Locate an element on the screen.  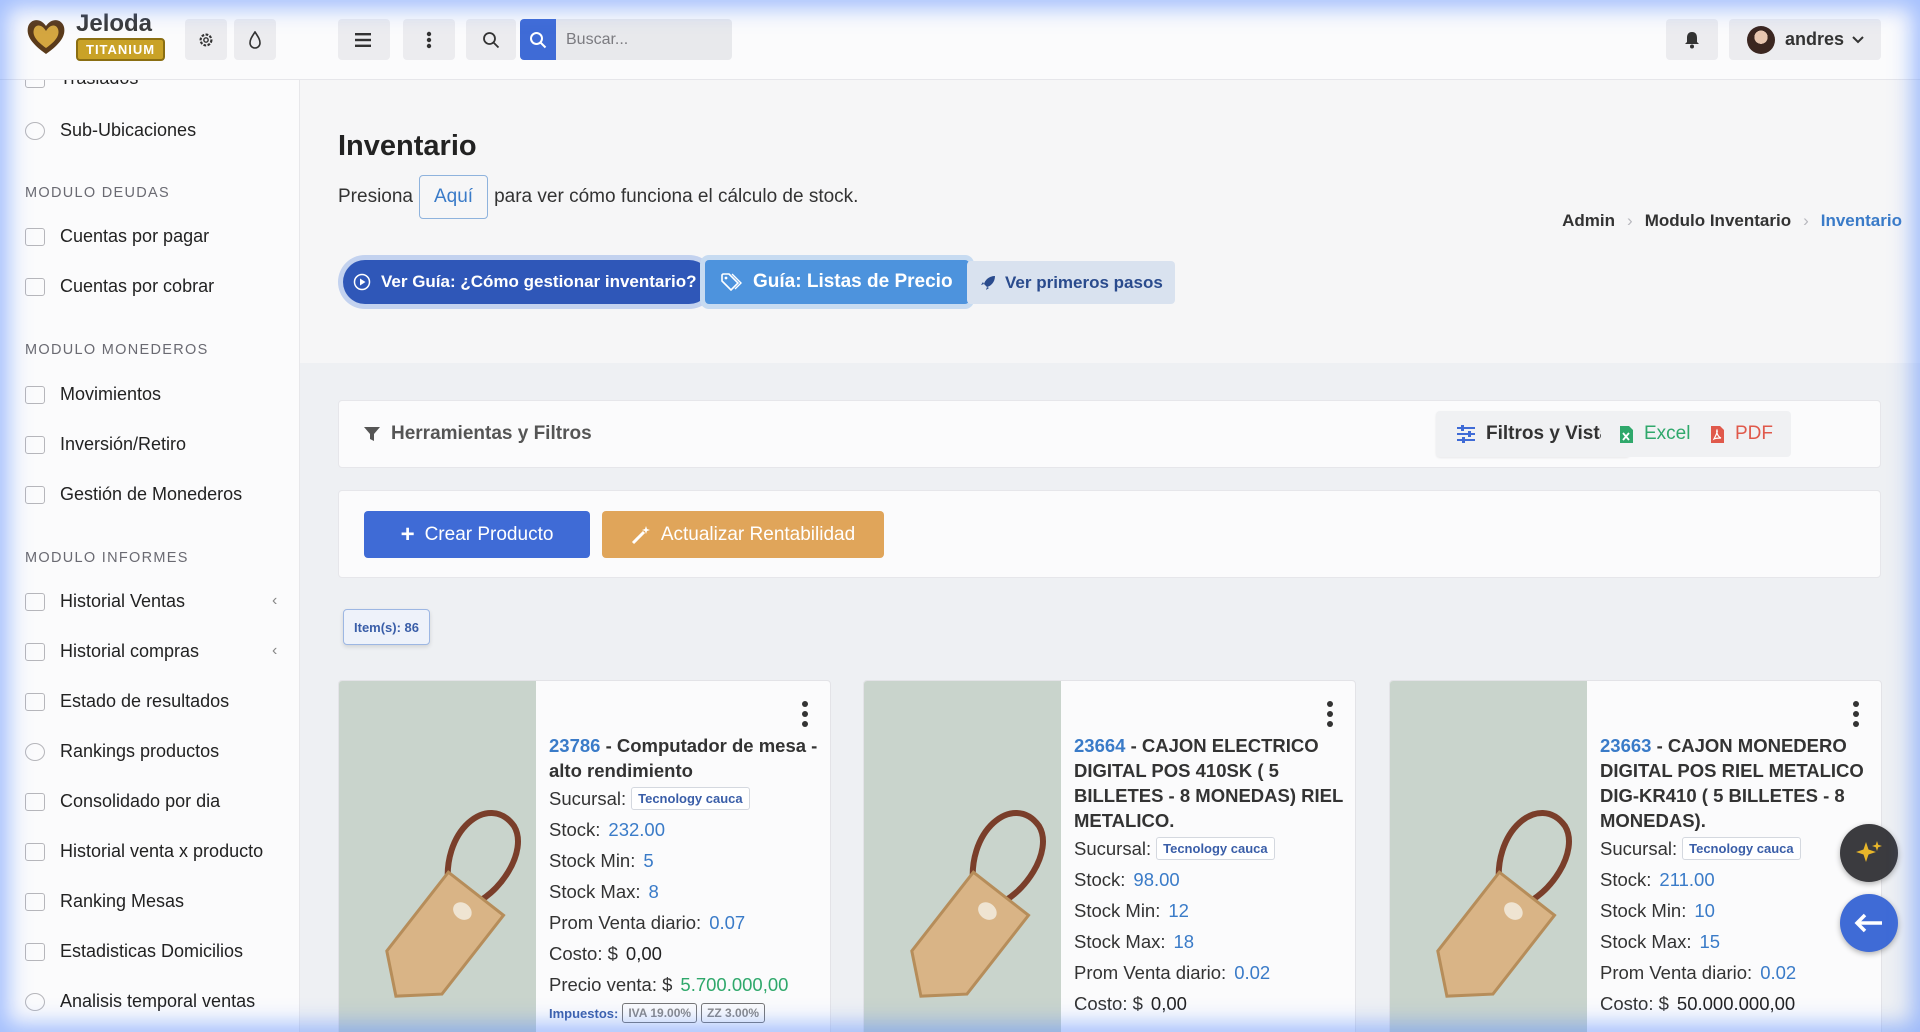
stock-min-row: Stock Min: 12 is located at coordinates (1211, 910).